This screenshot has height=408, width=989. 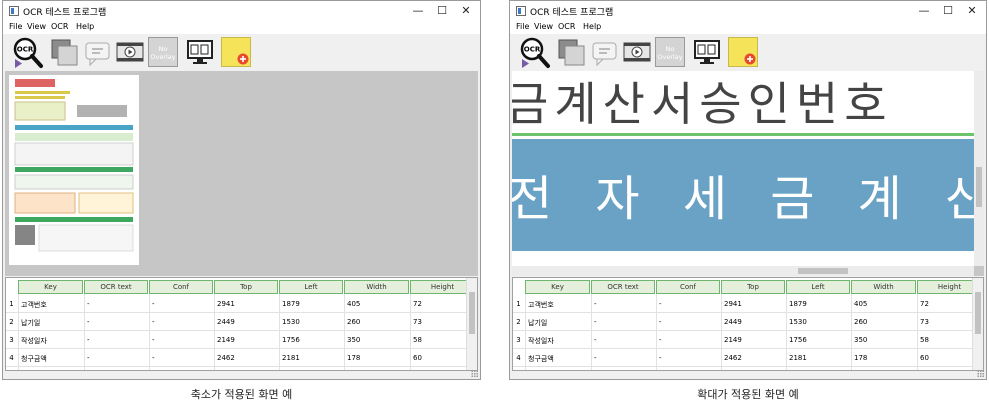 I want to click on no-overlay-button: No Overlay, so click(x=670, y=52).